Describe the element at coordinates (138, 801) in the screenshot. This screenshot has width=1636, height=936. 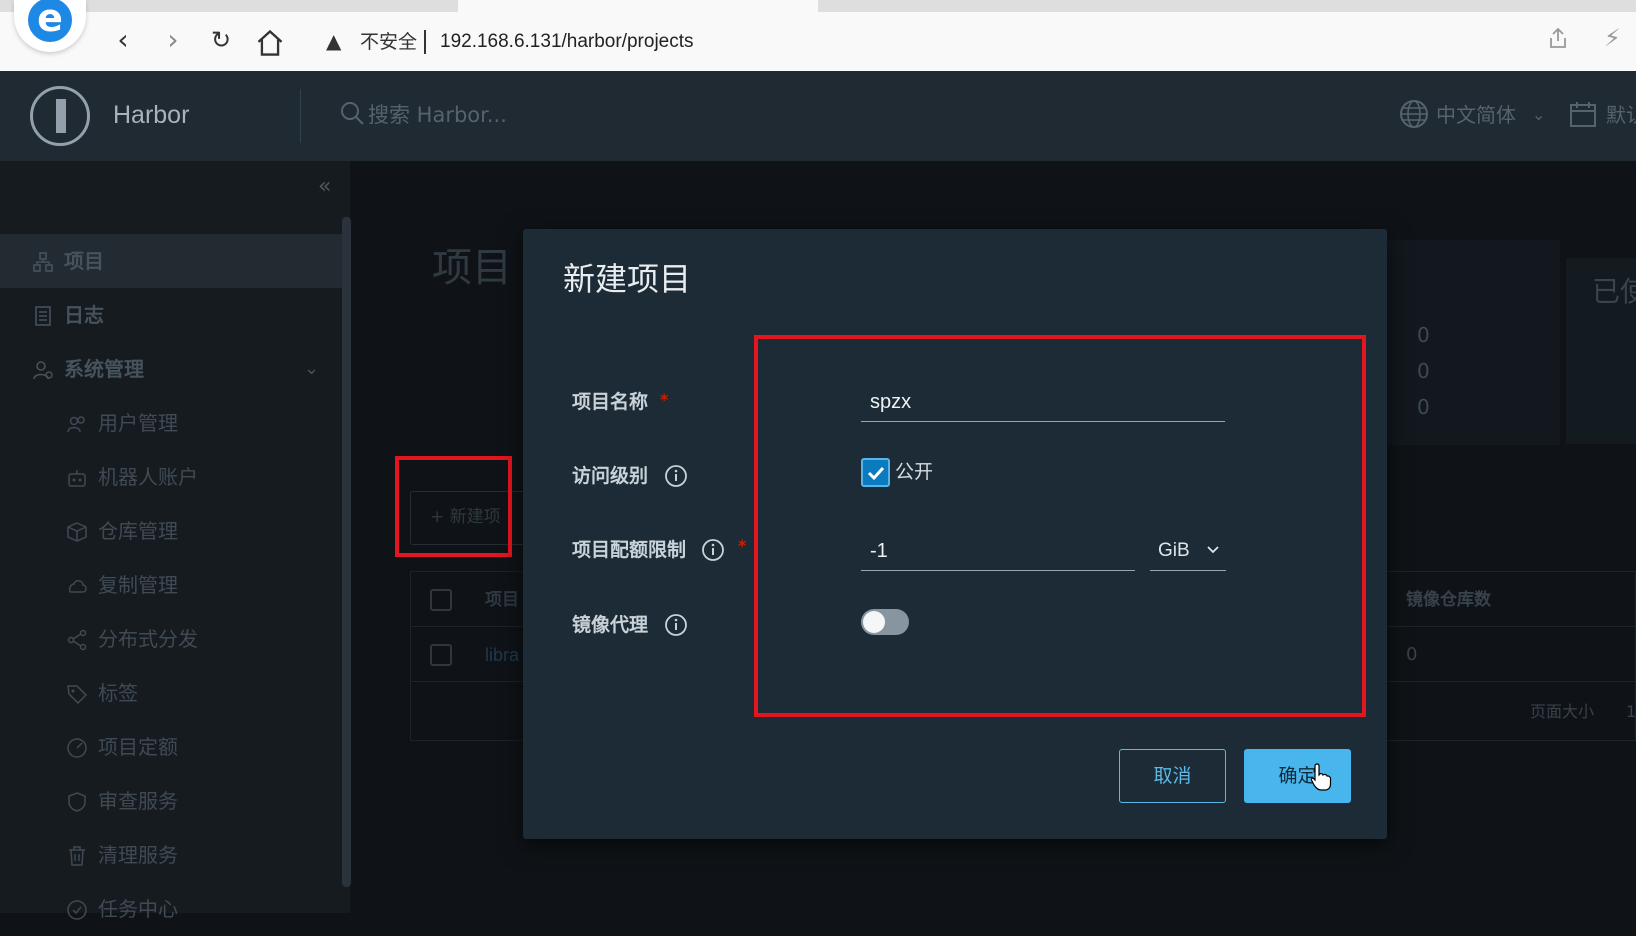
I see `sidebar-item-label: 审查服务` at that location.